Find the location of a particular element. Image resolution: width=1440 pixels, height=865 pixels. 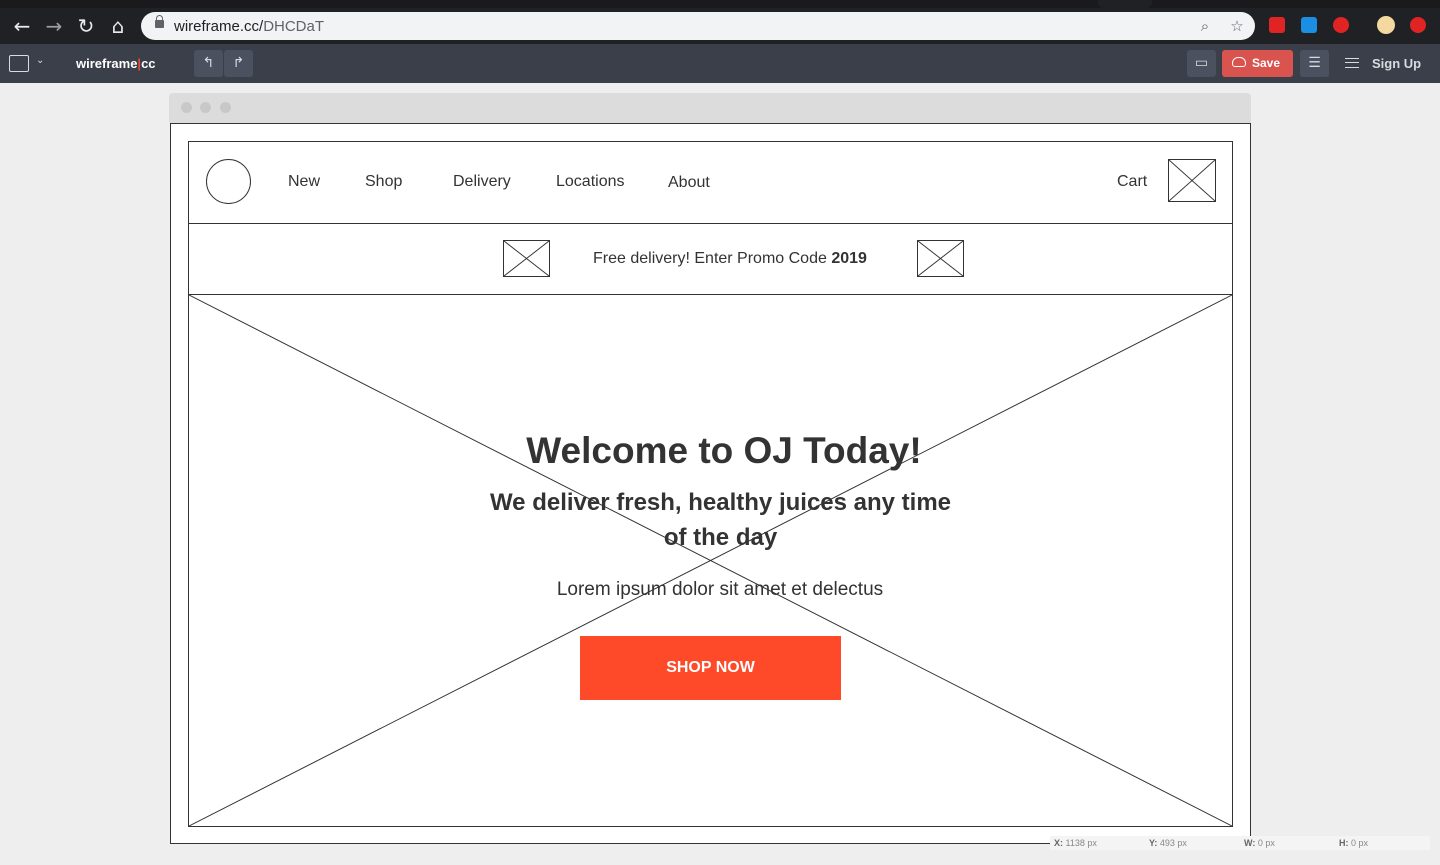

app-logo: wireframe|cc is located at coordinates (116, 63).